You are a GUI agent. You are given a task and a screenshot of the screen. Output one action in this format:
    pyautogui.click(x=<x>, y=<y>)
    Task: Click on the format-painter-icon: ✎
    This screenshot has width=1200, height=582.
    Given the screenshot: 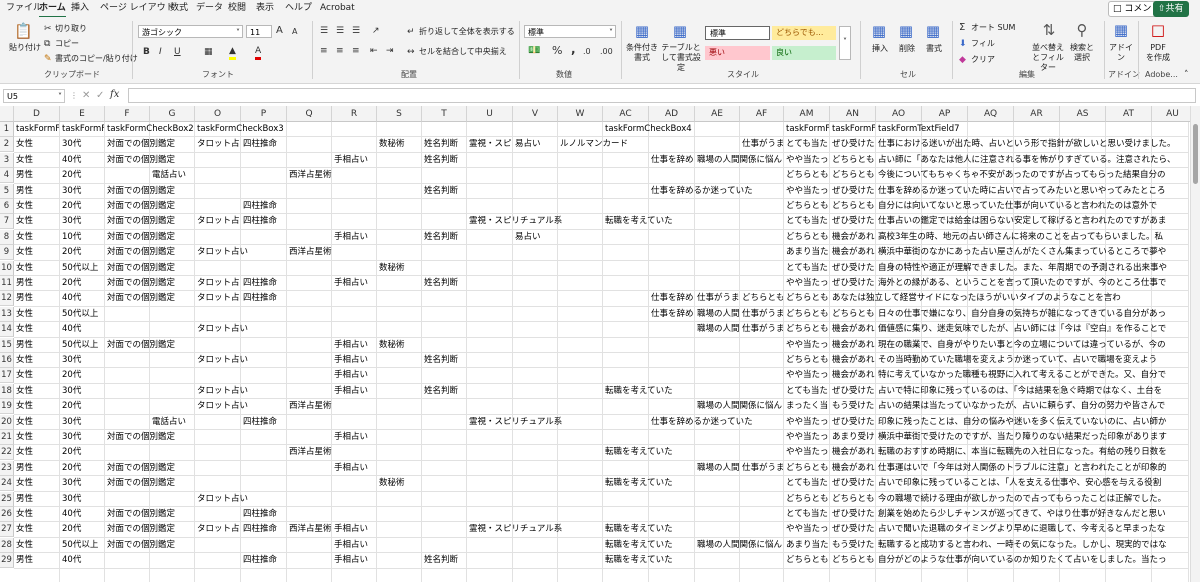 What is the action you would take?
    pyautogui.click(x=48, y=59)
    